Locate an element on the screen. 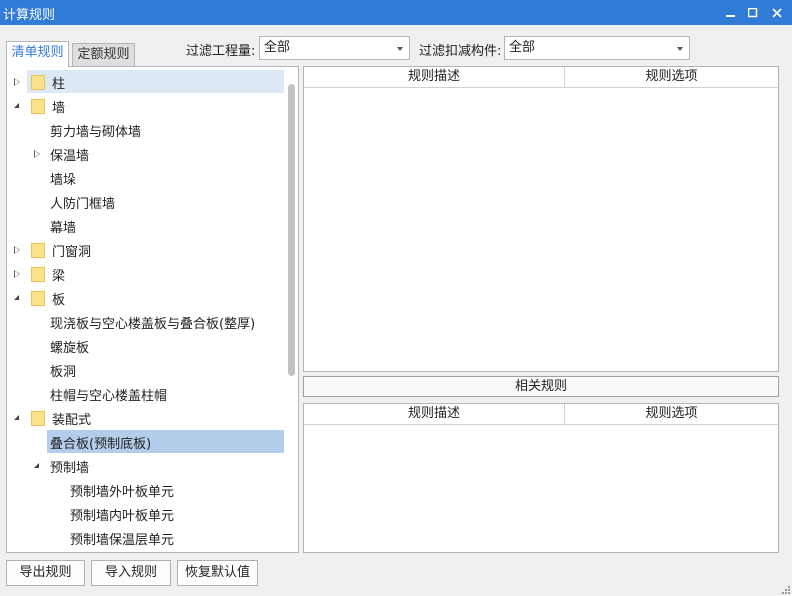  tree-item: 预制墙外叶板单元 is located at coordinates (152, 490).